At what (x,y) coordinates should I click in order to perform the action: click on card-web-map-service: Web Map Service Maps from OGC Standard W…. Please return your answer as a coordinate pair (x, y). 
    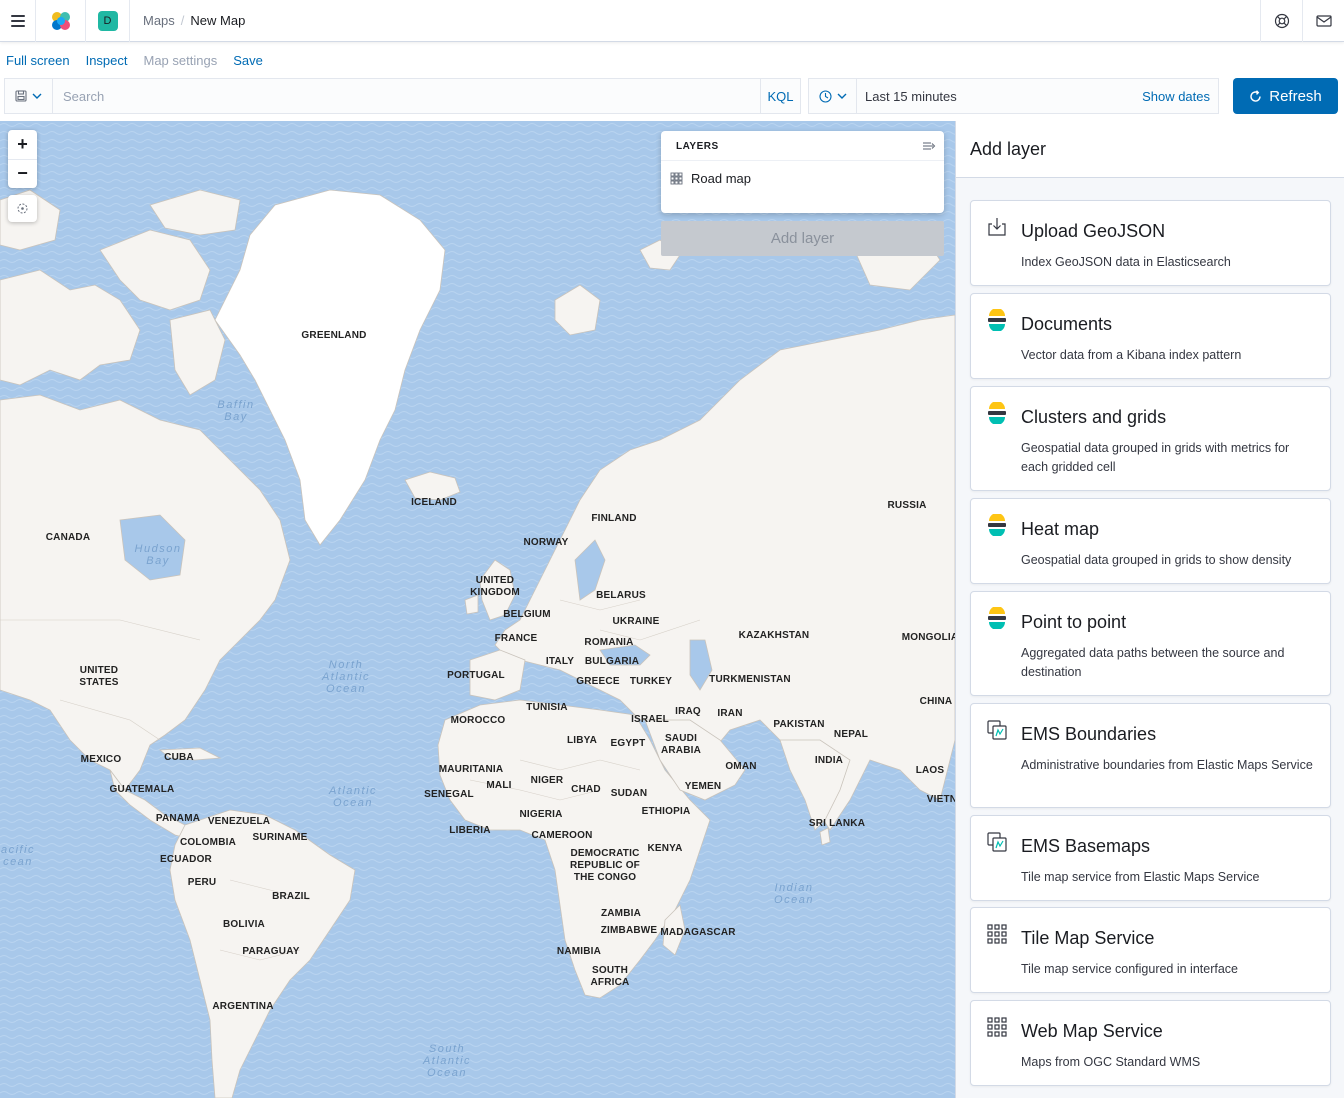
    Looking at the image, I should click on (1150, 1043).